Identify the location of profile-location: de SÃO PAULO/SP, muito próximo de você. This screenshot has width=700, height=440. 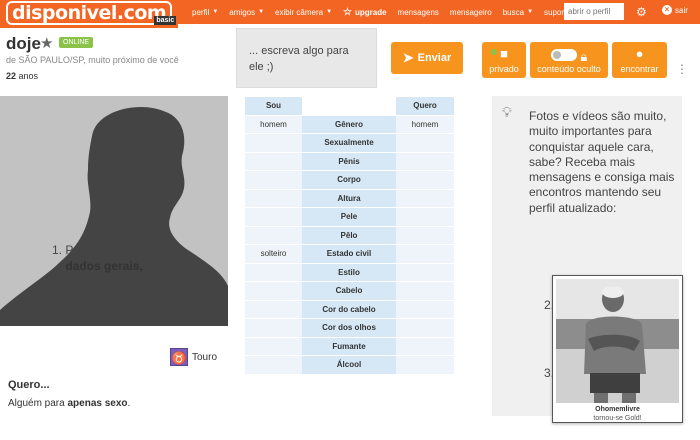
(92, 60).